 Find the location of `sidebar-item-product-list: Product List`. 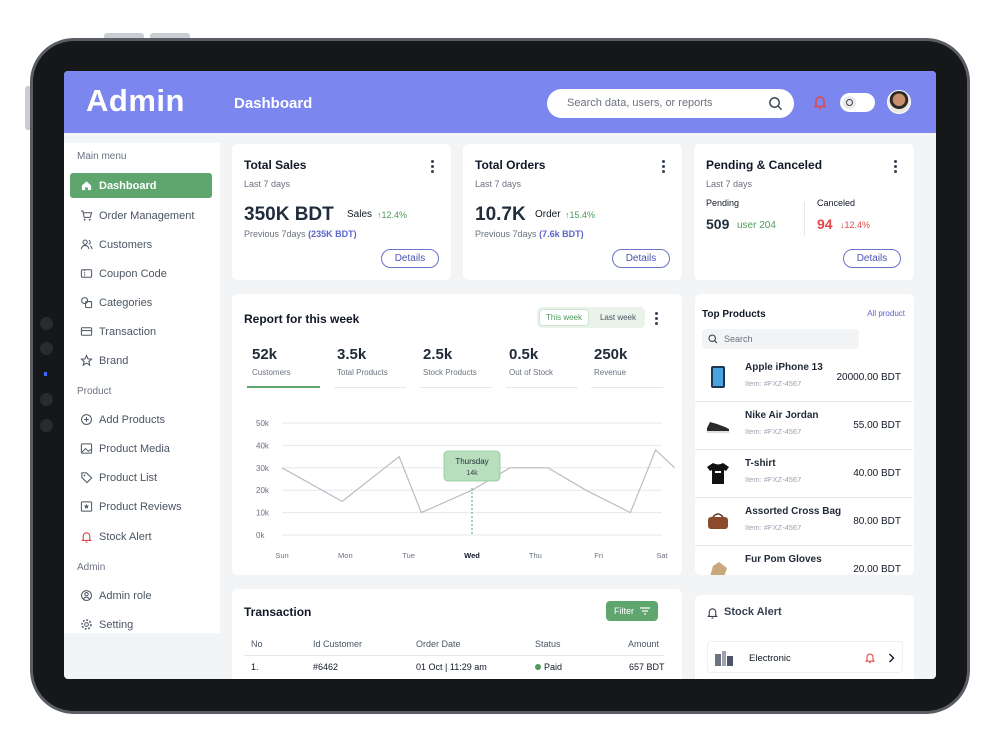

sidebar-item-product-list: Product List is located at coordinates (141, 477).